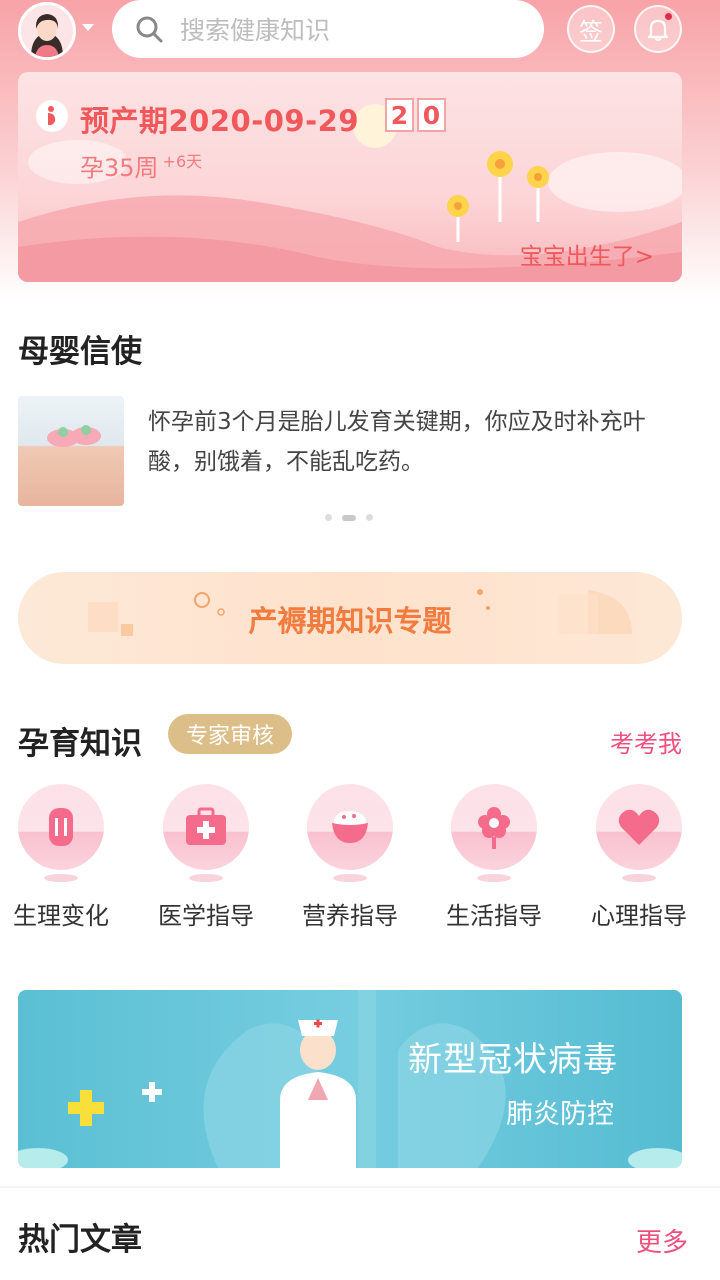  Describe the element at coordinates (350, 916) in the screenshot. I see `category-label: 营养指导` at that location.